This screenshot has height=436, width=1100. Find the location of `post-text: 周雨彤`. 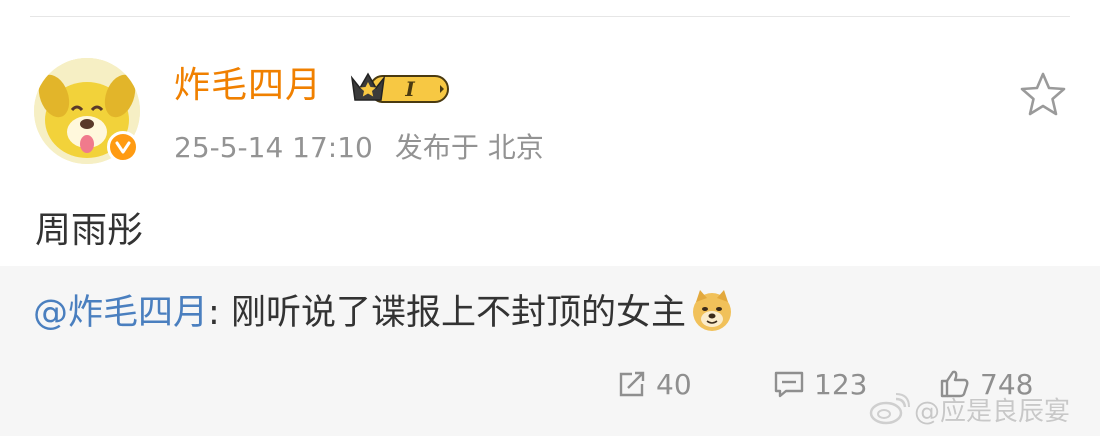

post-text: 周雨彤 is located at coordinates (89, 230).